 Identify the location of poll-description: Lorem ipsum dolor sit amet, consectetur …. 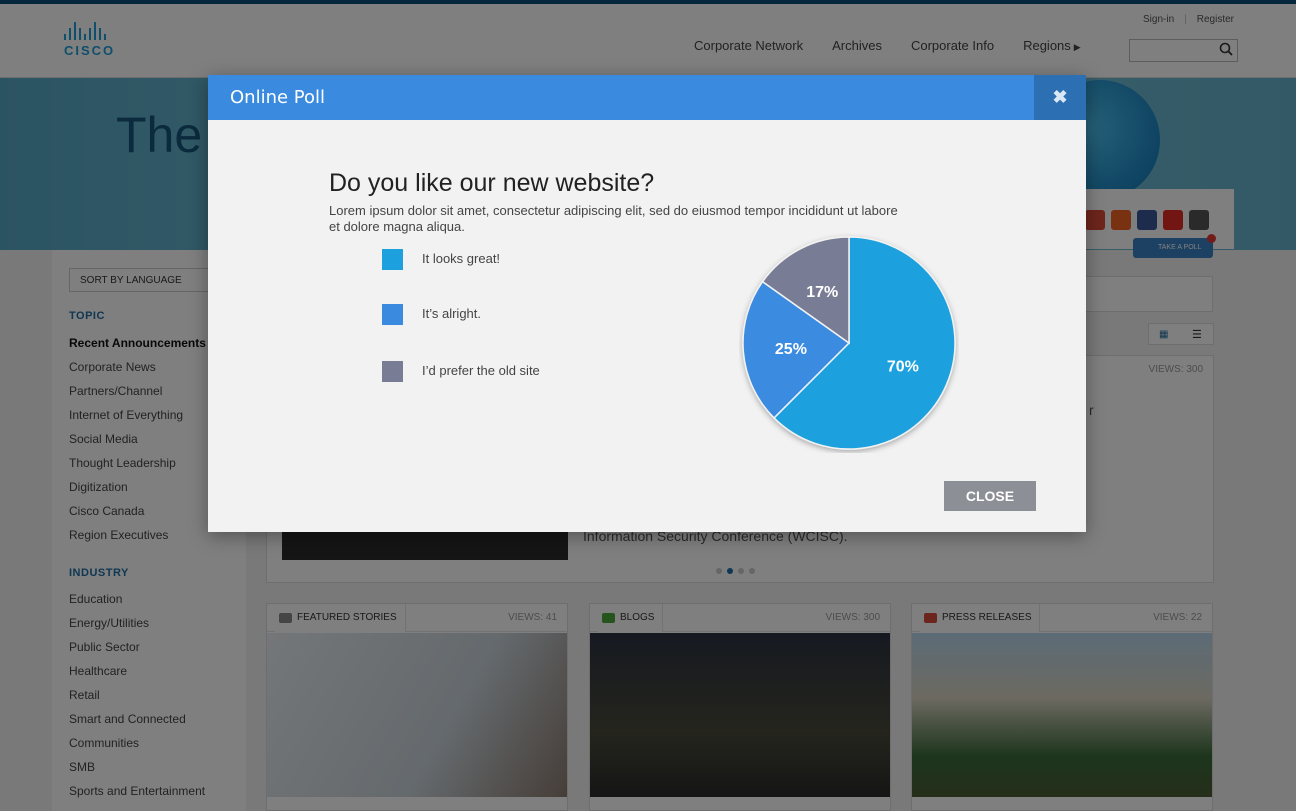
(613, 218).